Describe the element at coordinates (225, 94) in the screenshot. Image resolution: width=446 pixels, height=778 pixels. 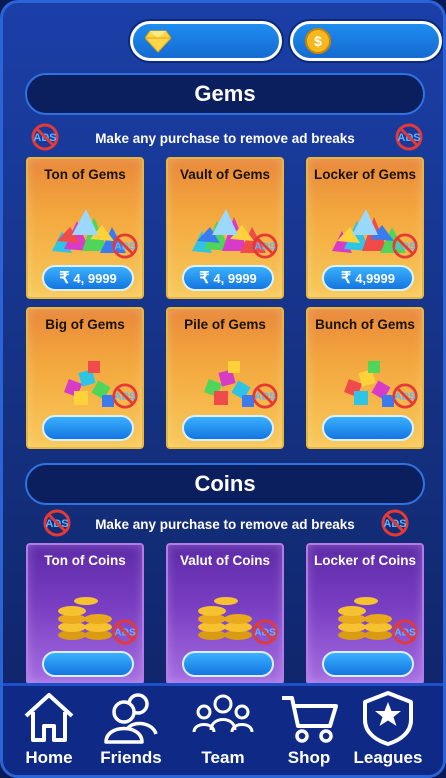
I see `gems-section-title: Gems` at that location.